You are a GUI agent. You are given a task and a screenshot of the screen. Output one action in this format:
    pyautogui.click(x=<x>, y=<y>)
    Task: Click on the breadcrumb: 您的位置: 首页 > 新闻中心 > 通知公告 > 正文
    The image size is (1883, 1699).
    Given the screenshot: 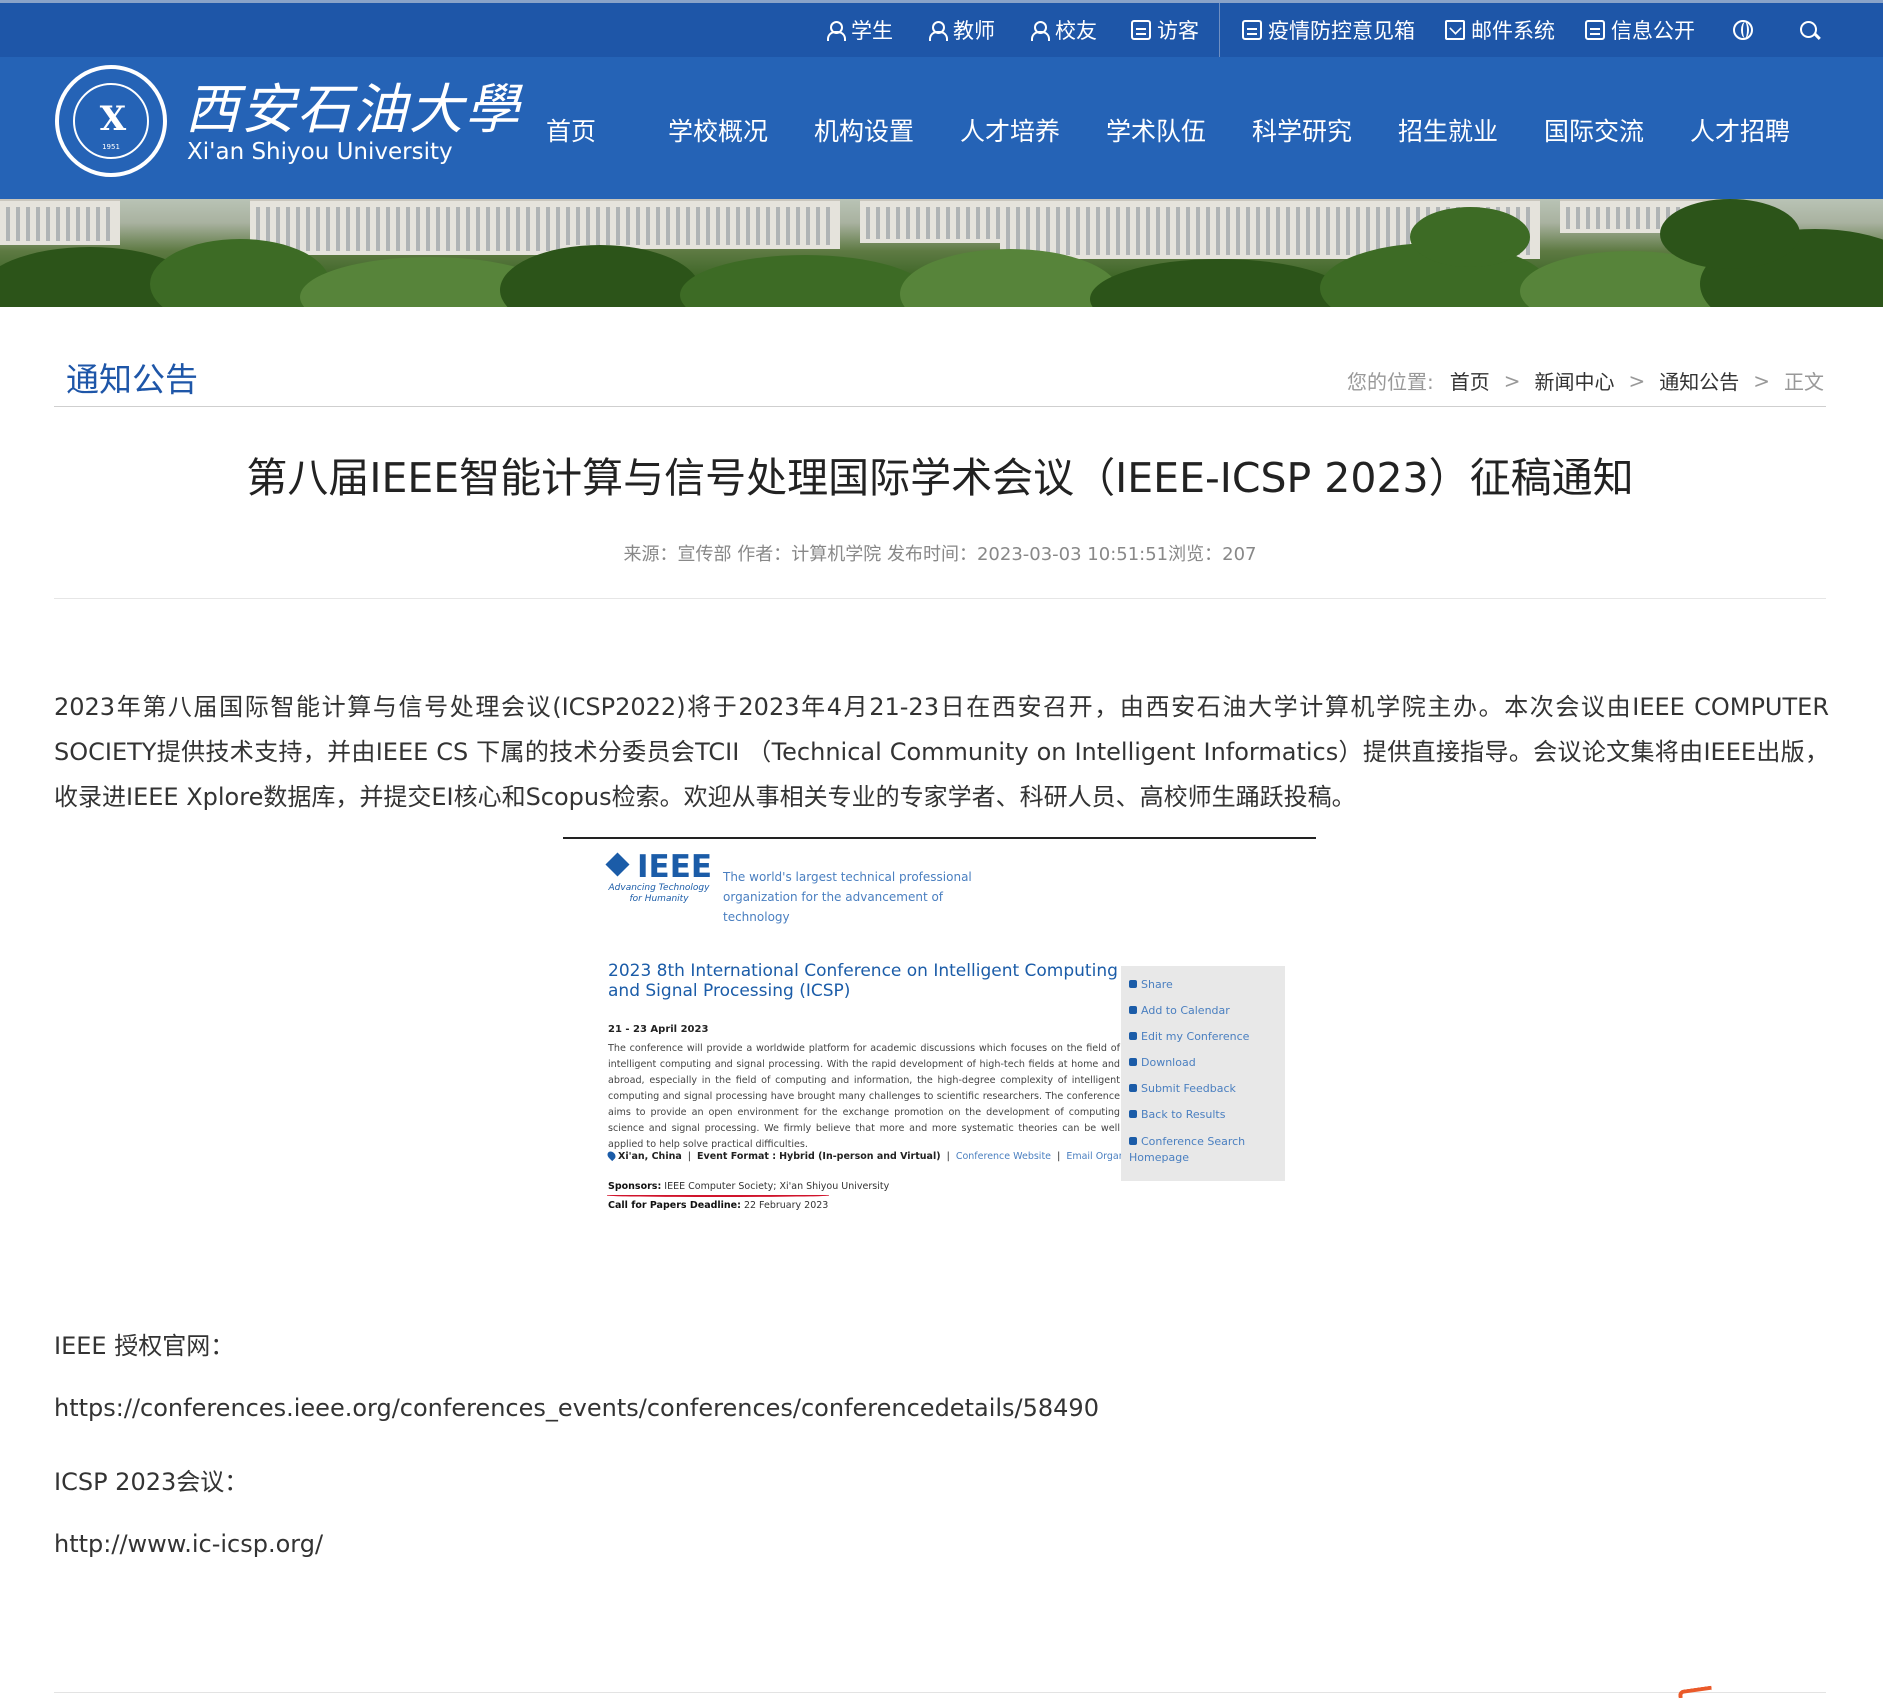 What is the action you would take?
    pyautogui.click(x=1585, y=380)
    